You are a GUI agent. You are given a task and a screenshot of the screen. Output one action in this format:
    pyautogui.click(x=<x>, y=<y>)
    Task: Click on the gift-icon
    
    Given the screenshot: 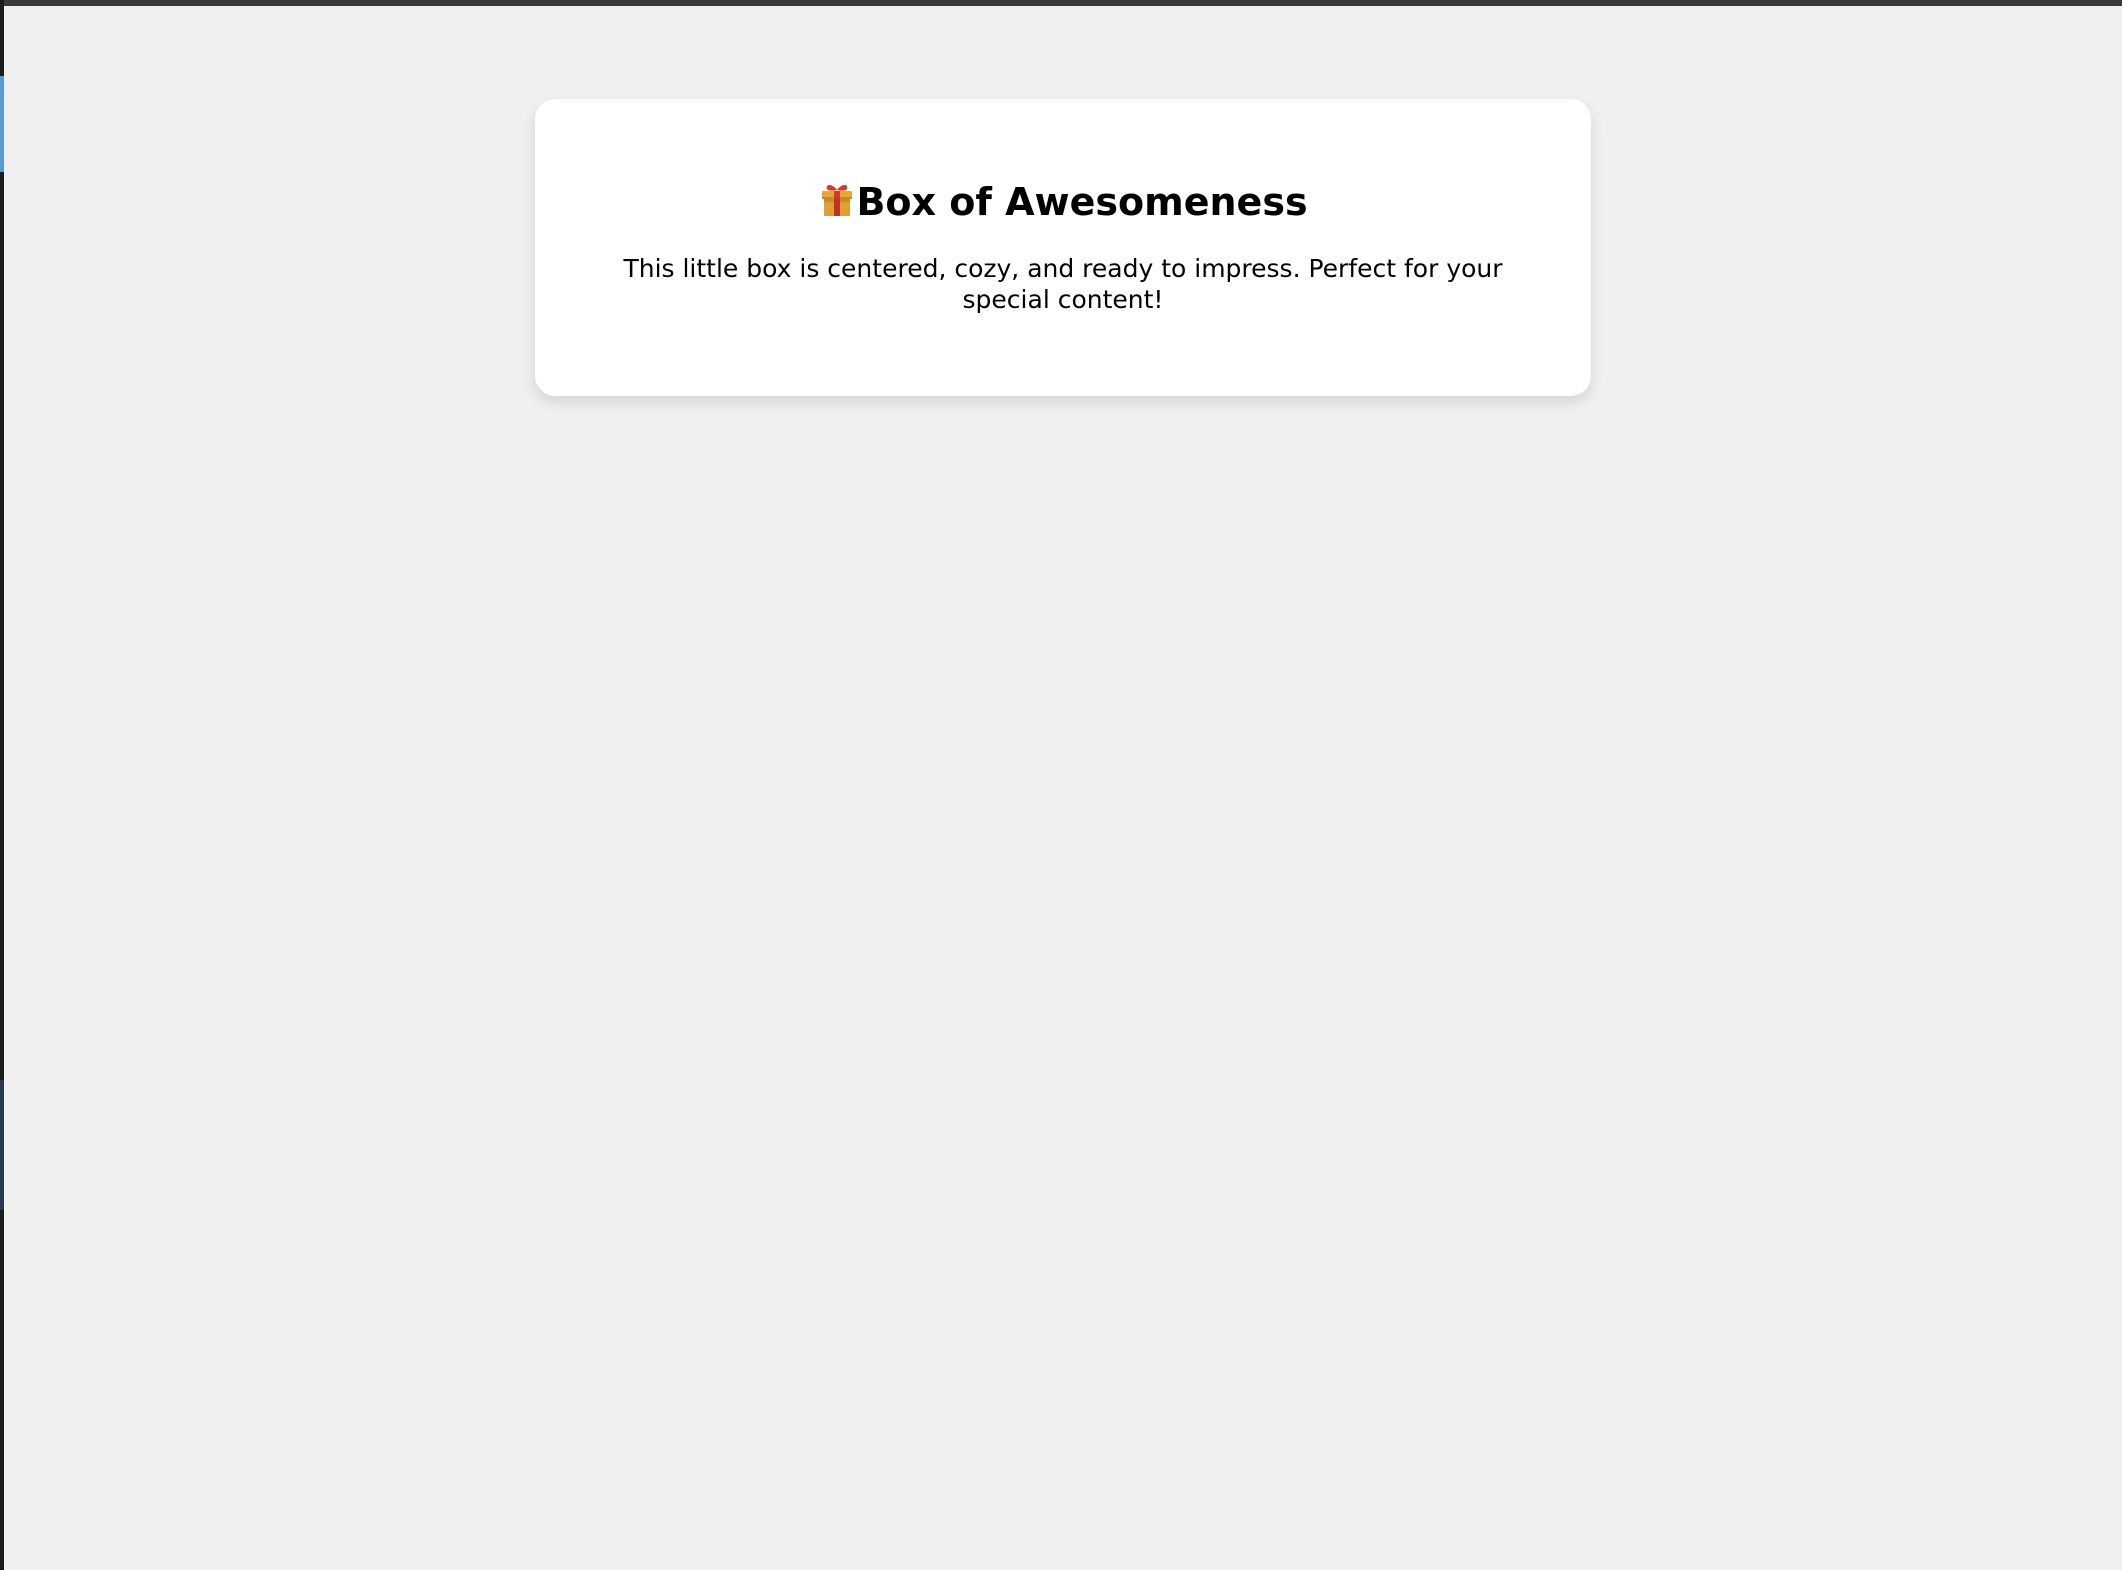 What is the action you would take?
    pyautogui.click(x=837, y=200)
    